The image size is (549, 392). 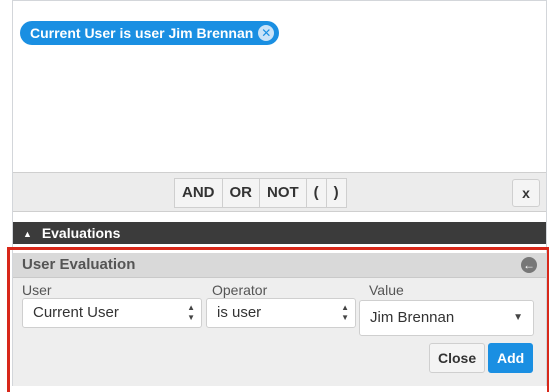 What do you see at coordinates (316, 193) in the screenshot?
I see `open-paren-button: (` at bounding box center [316, 193].